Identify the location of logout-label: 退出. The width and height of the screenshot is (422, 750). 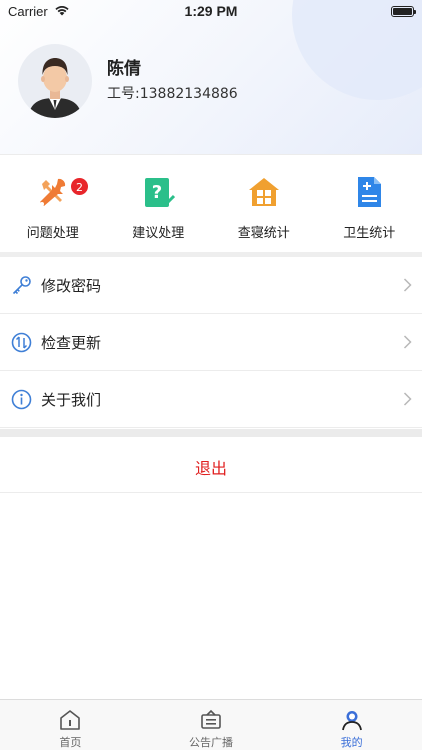
(210, 468).